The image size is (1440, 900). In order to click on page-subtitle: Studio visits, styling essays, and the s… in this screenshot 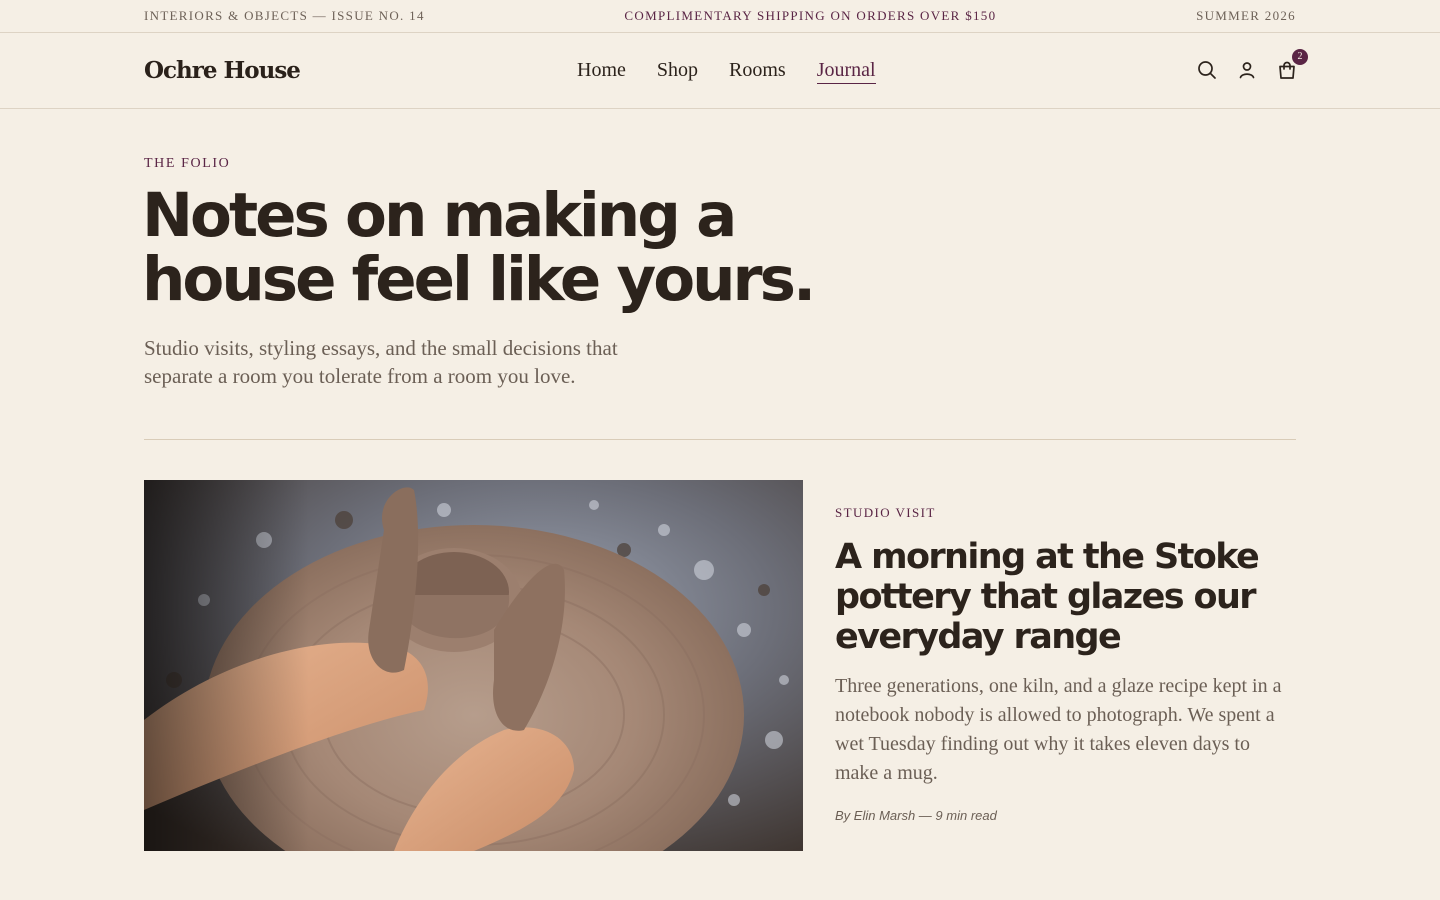, I will do `click(381, 362)`.